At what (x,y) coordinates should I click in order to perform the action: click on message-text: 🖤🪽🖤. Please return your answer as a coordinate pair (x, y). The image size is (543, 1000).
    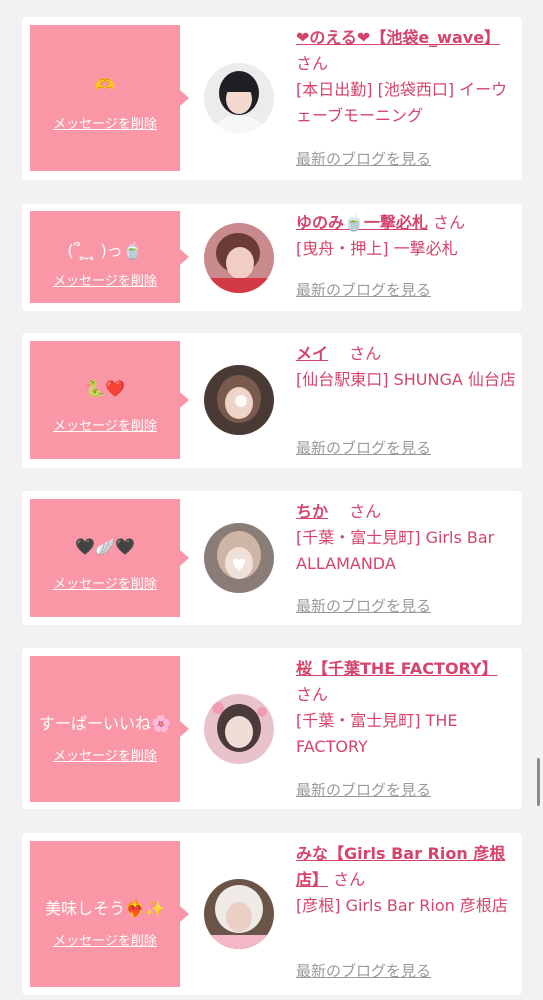
    Looking at the image, I should click on (105, 546).